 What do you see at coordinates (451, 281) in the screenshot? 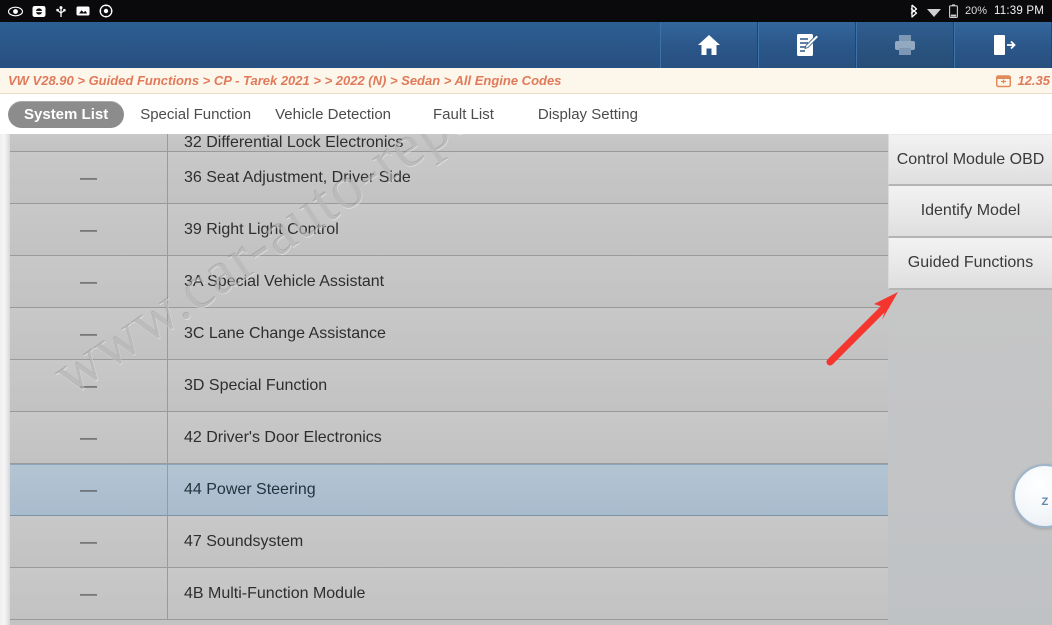
I see `table-row: — 3A Special Vehicle Assistant` at bounding box center [451, 281].